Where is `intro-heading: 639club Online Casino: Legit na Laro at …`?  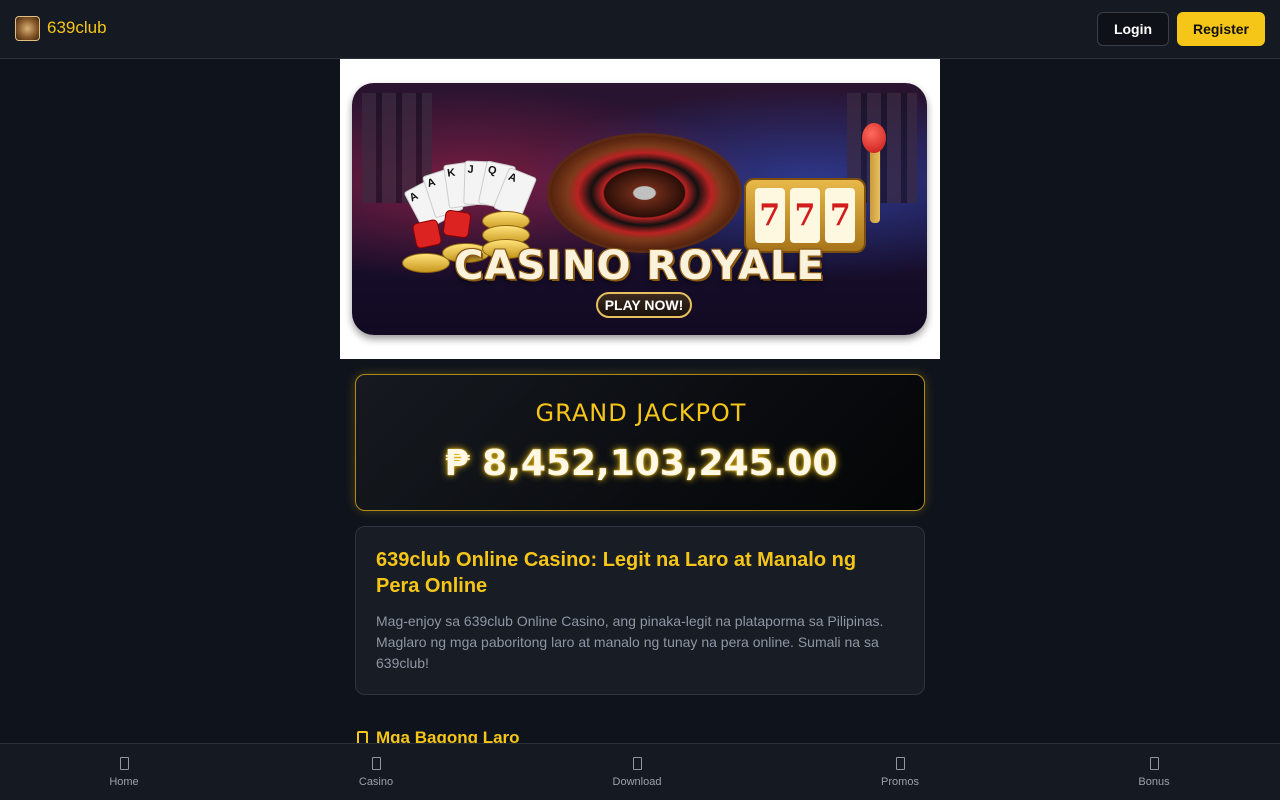
intro-heading: 639club Online Casino: Legit na Laro at … is located at coordinates (616, 573).